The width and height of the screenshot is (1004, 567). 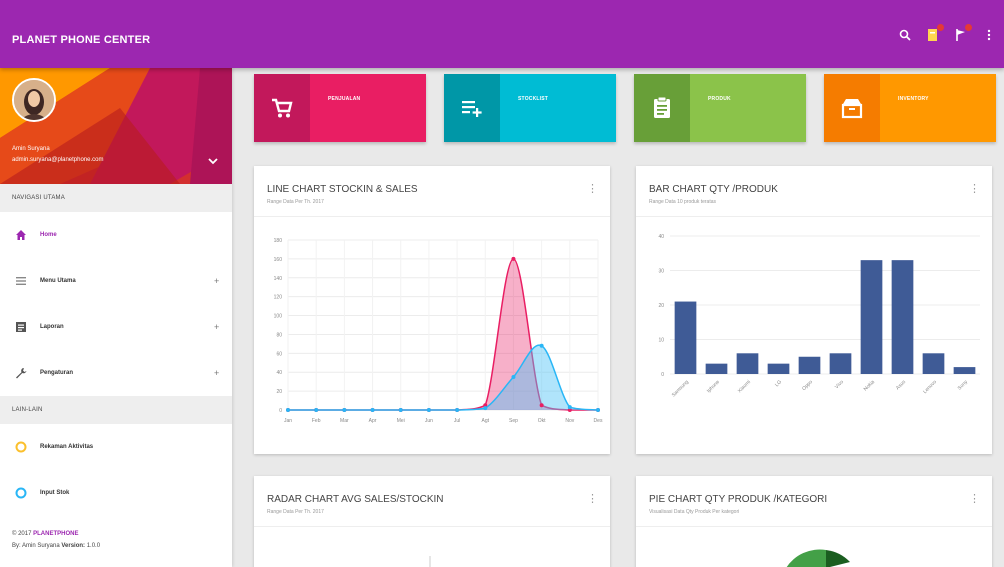 I want to click on tile-icon-box, so click(x=472, y=108).